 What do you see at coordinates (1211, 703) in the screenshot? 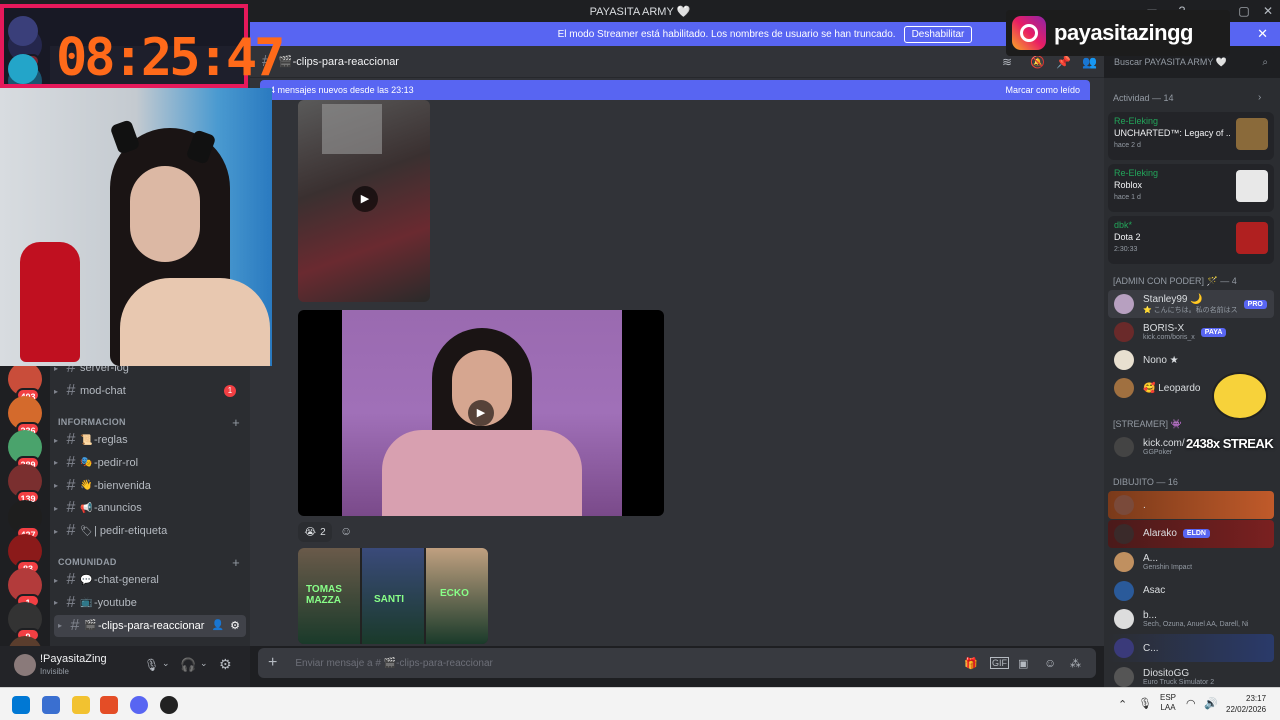
I see `volume-icon: 🔊` at bounding box center [1211, 703].